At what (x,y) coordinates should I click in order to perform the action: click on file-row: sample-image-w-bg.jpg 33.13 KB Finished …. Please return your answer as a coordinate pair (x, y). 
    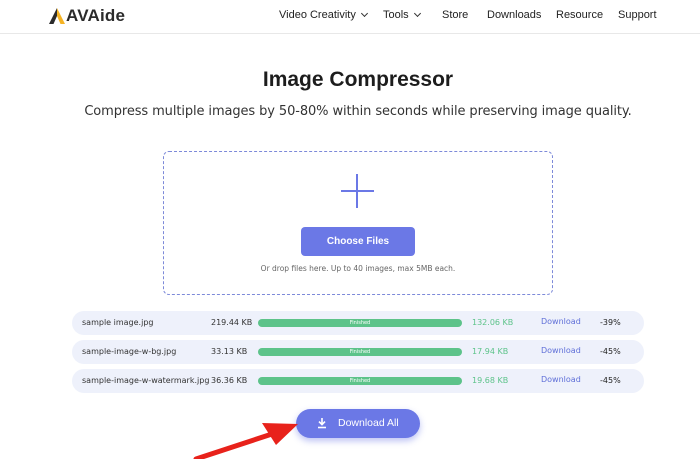
    Looking at the image, I should click on (358, 352).